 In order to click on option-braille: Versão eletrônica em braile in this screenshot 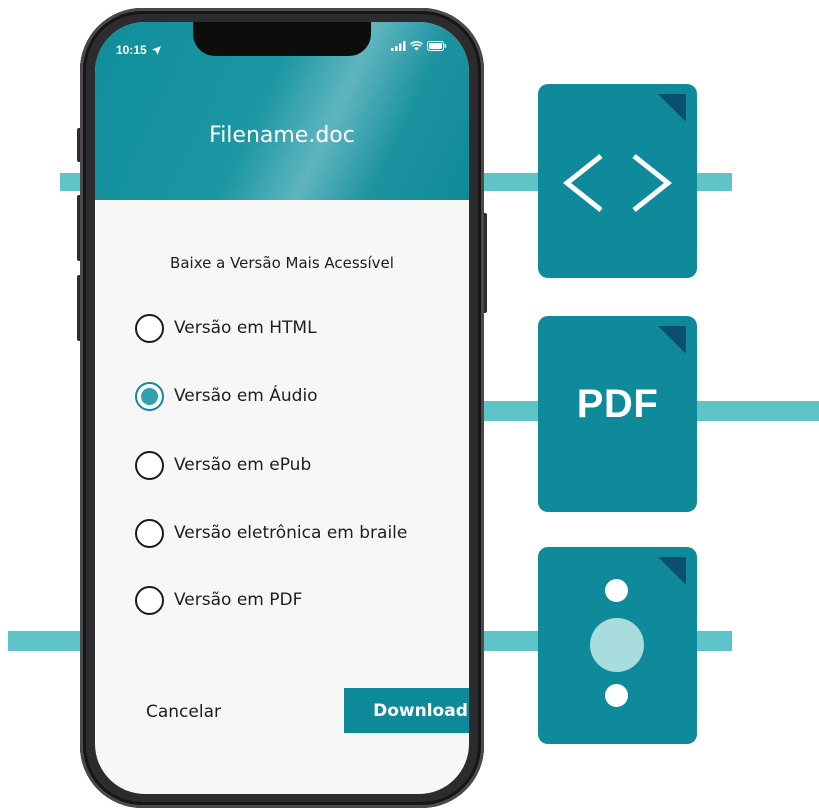, I will do `click(271, 533)`.